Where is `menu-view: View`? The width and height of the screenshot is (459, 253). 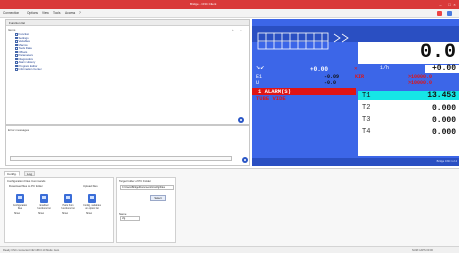 menu-view: View is located at coordinates (45, 13).